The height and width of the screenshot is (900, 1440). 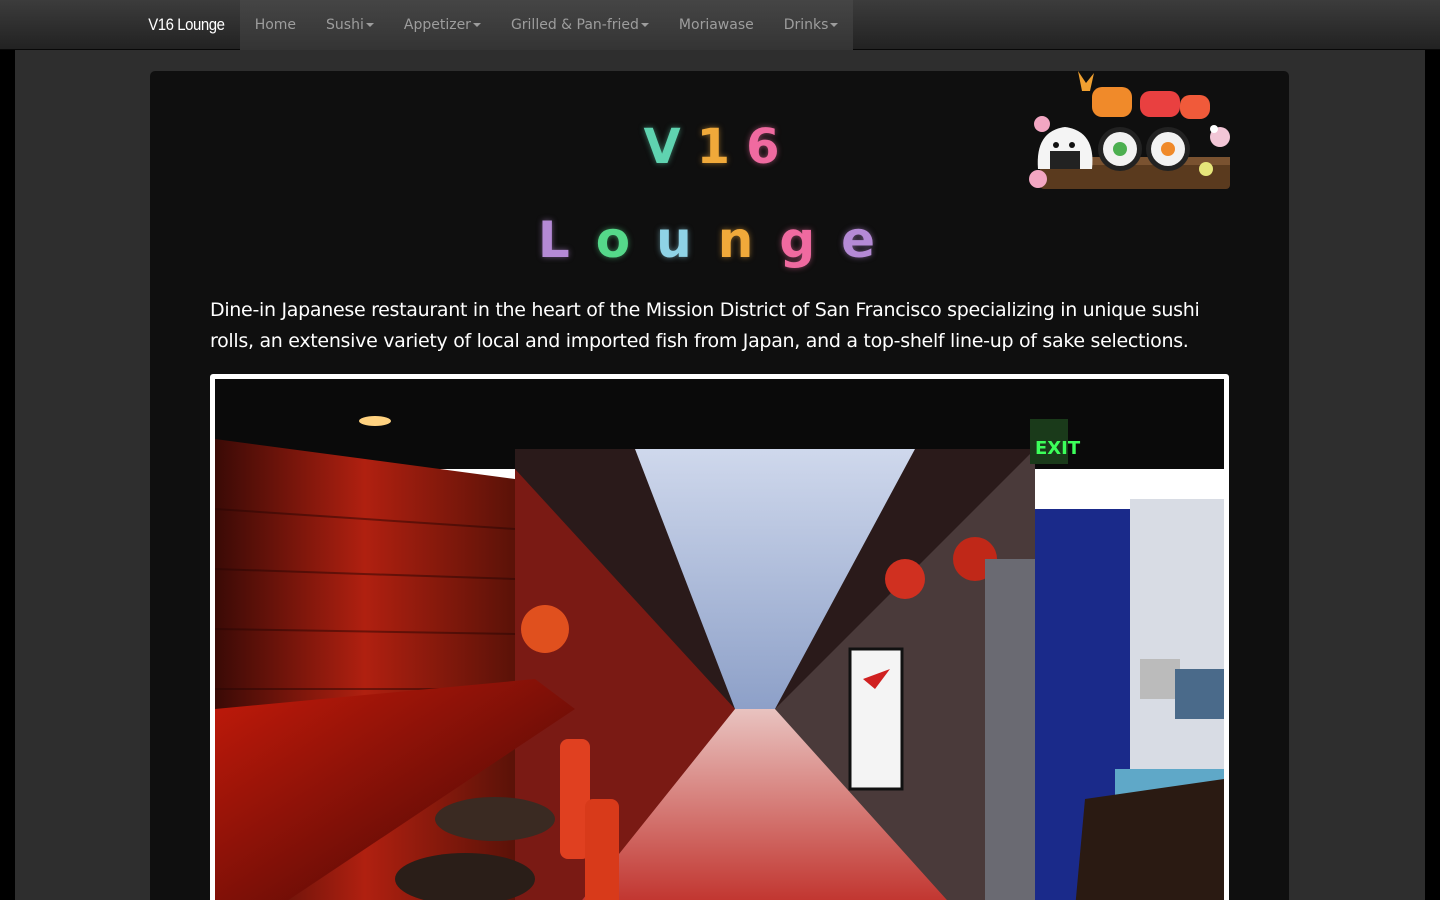 I want to click on nav-item-label: Sushi, so click(x=345, y=25).